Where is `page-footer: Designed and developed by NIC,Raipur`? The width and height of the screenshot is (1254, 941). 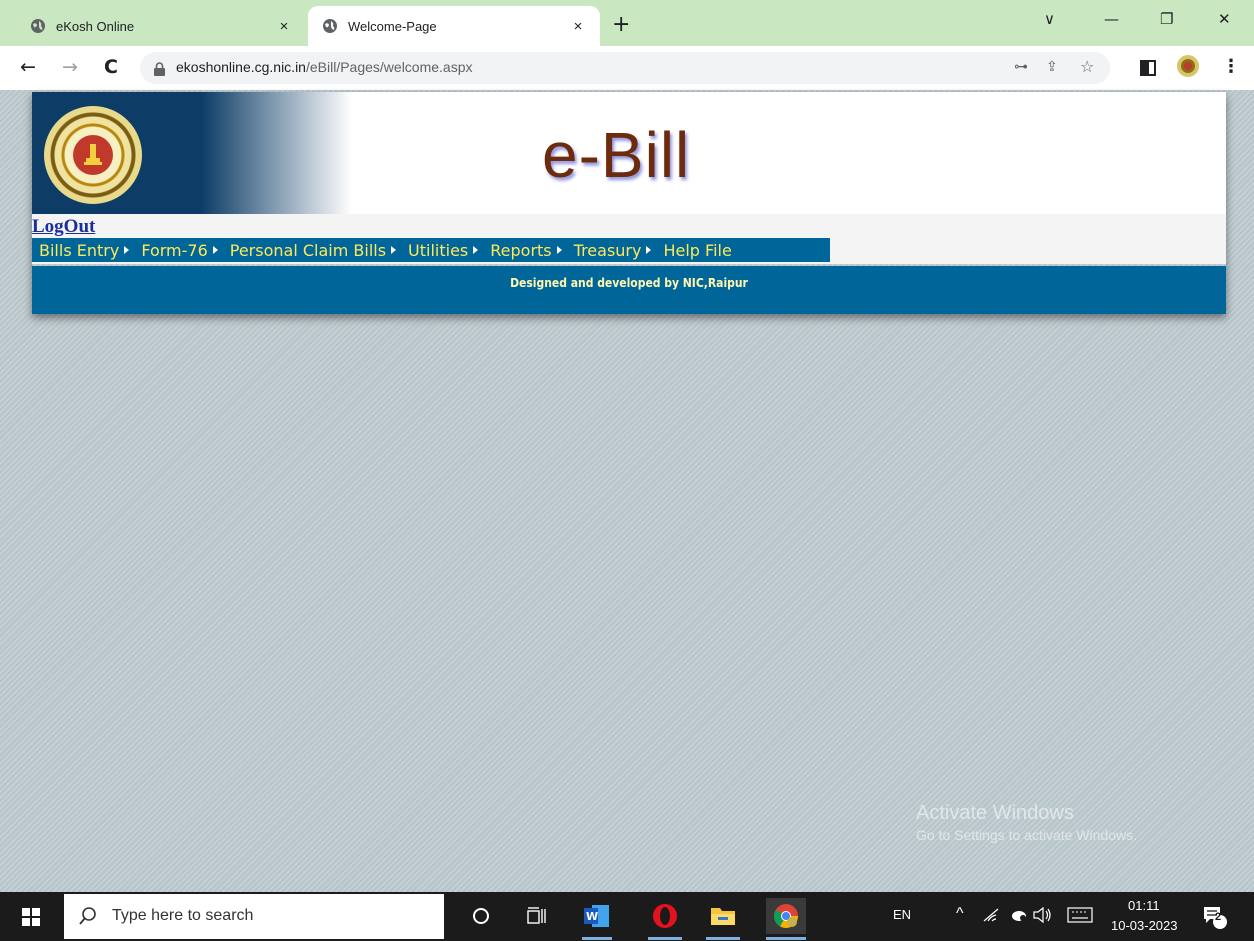 page-footer: Designed and developed by NIC,Raipur is located at coordinates (629, 290).